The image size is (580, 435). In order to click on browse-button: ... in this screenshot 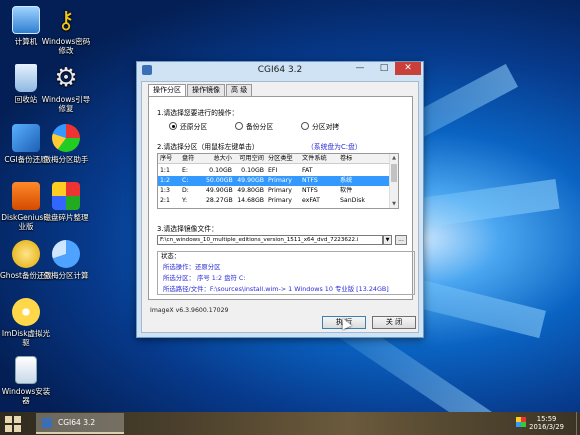, I will do `click(401, 240)`.